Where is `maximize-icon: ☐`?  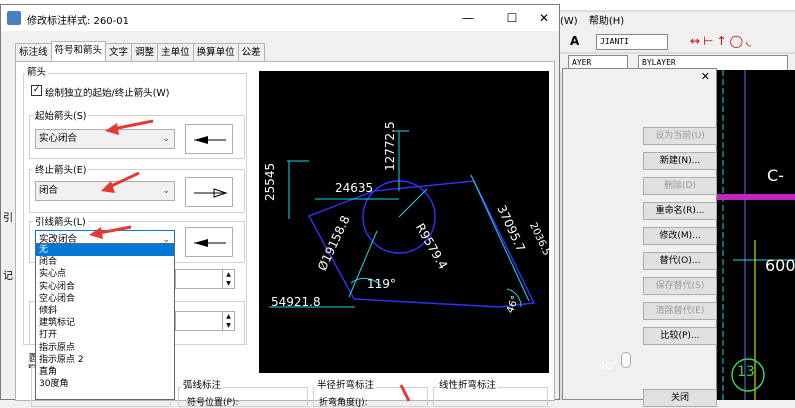
maximize-icon: ☐ is located at coordinates (512, 18).